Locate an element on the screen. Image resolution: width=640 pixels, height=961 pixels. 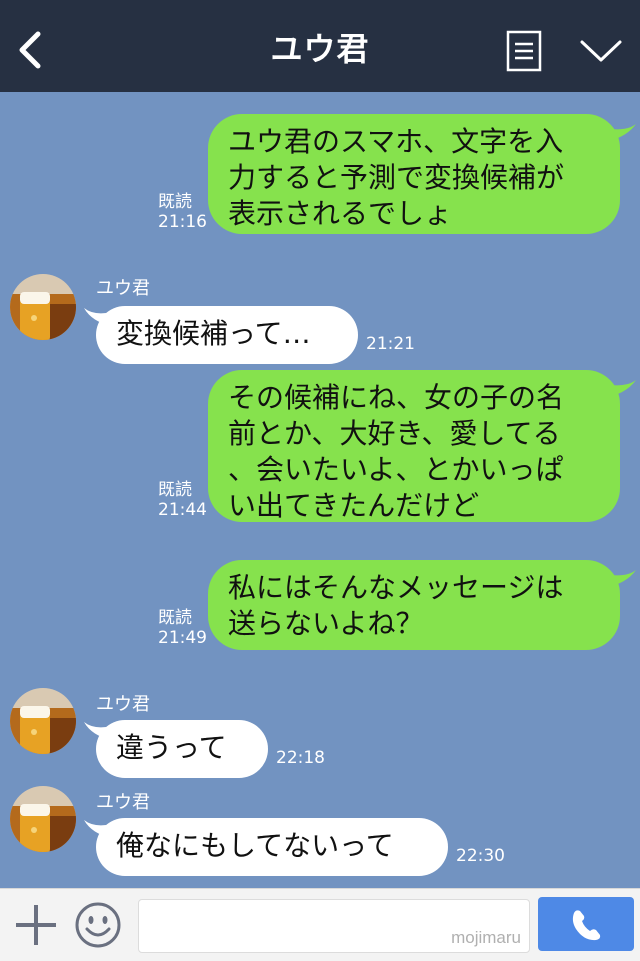
call-button is located at coordinates (586, 924).